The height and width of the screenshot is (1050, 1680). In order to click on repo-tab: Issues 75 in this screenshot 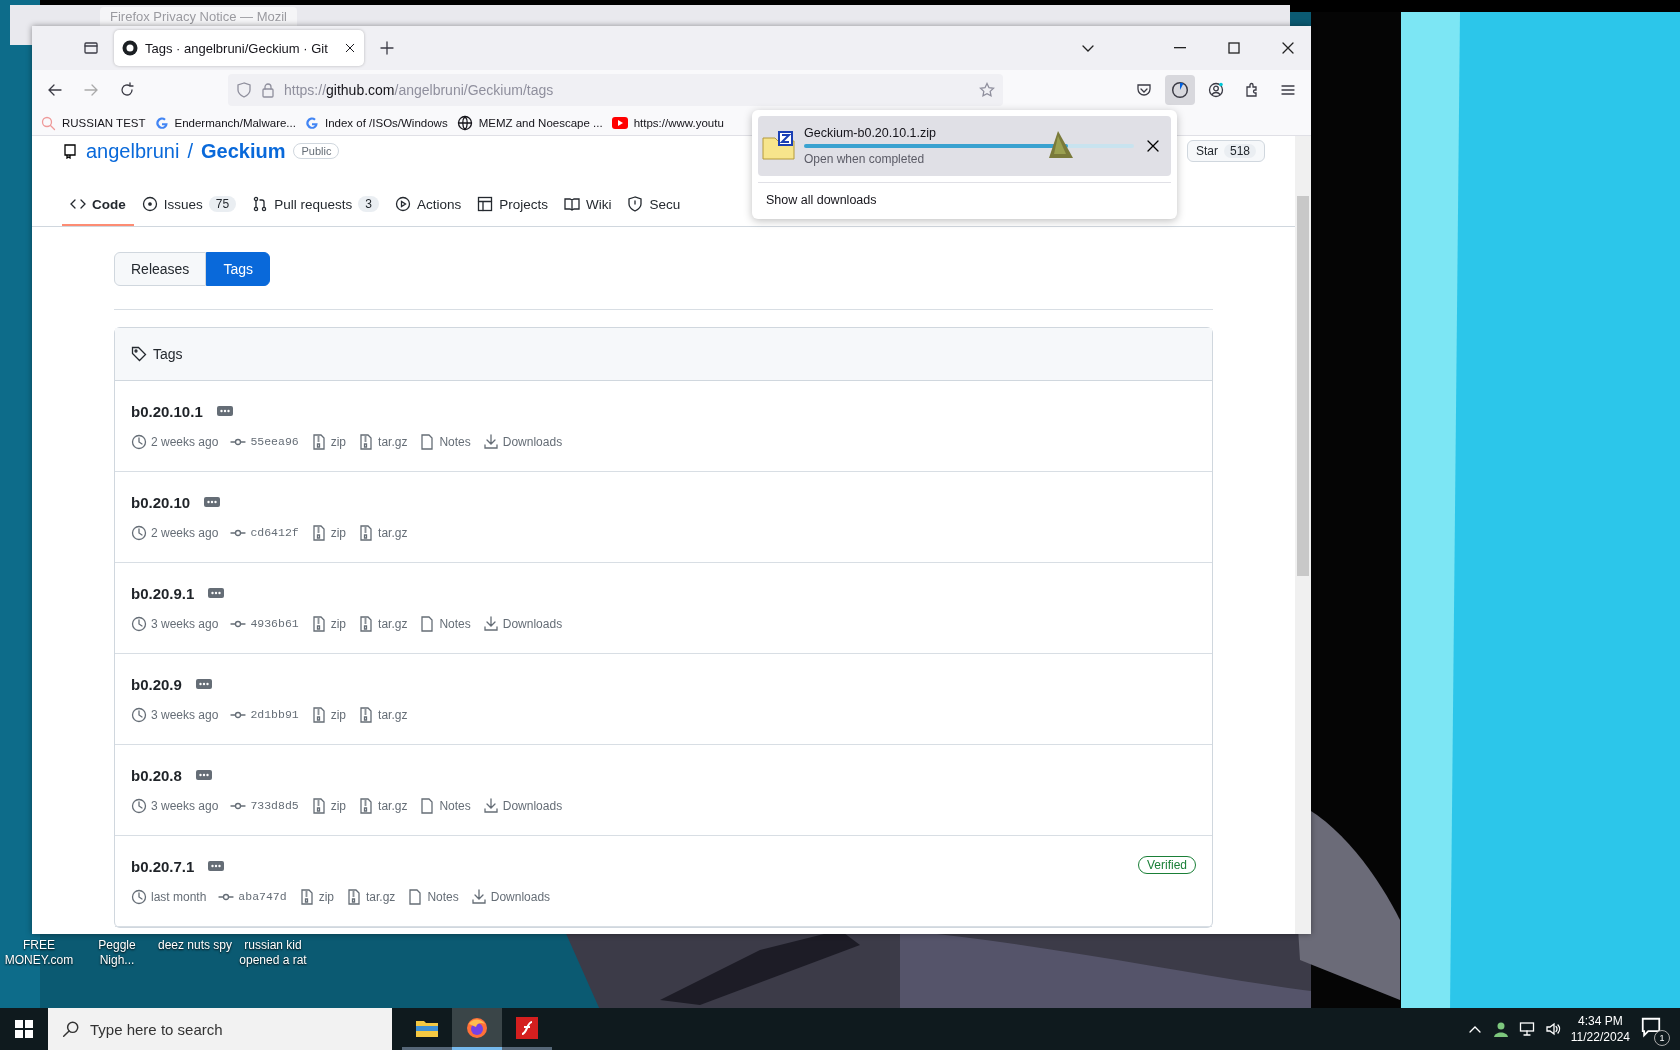, I will do `click(189, 211)`.